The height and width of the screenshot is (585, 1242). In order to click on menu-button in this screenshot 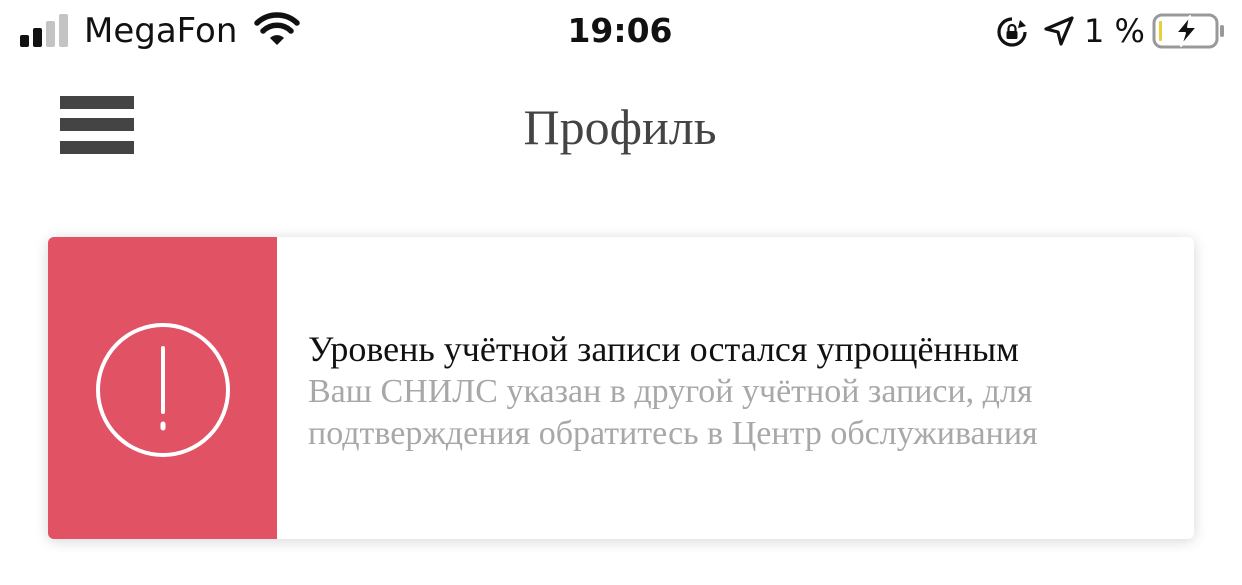, I will do `click(97, 127)`.